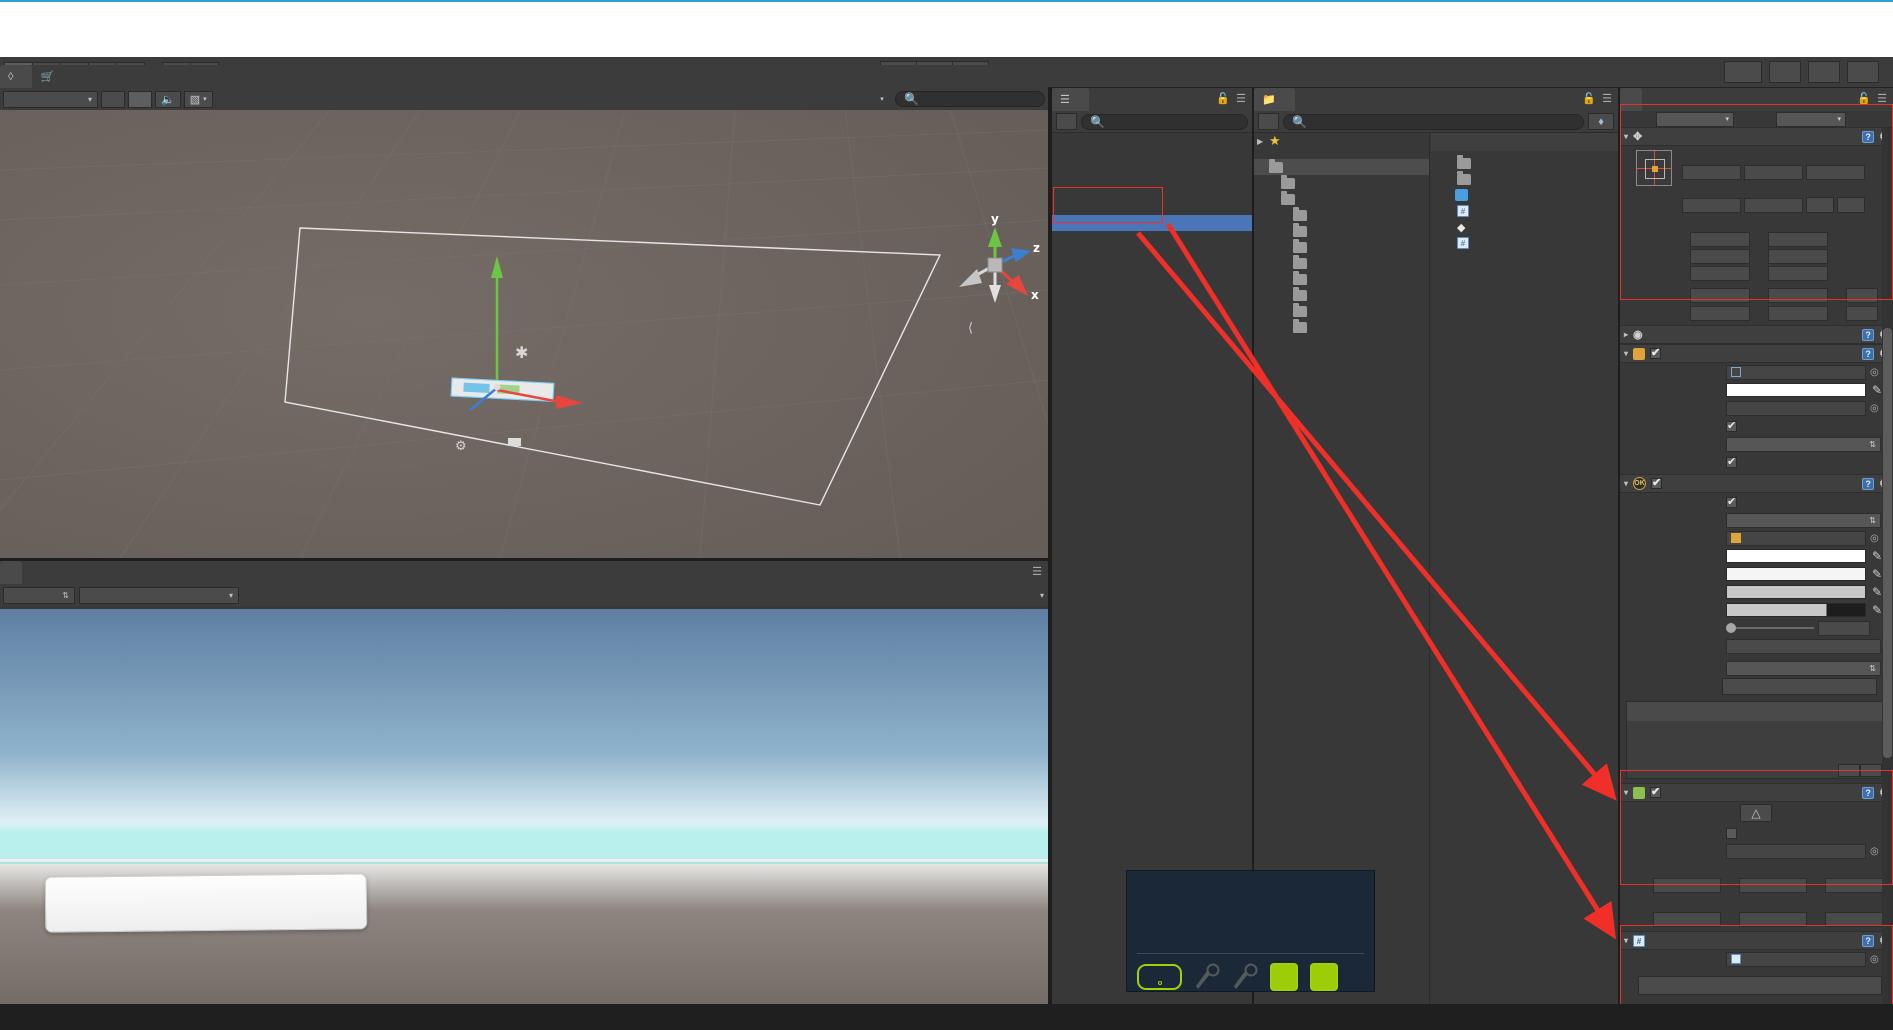 The width and height of the screenshot is (1893, 1030). Describe the element at coordinates (39, 595) in the screenshot. I see `display-dropdown: ⇅` at that location.